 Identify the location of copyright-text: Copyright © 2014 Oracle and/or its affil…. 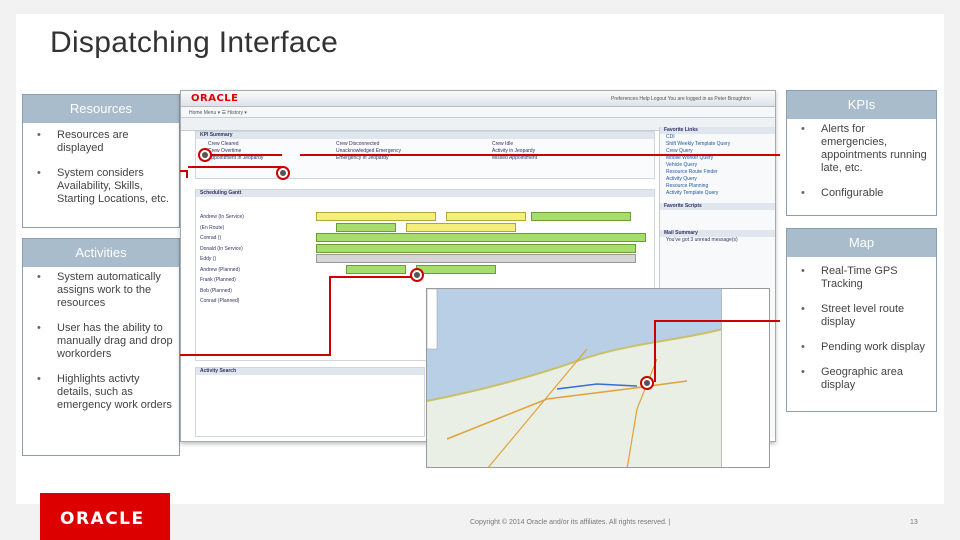
(570, 522).